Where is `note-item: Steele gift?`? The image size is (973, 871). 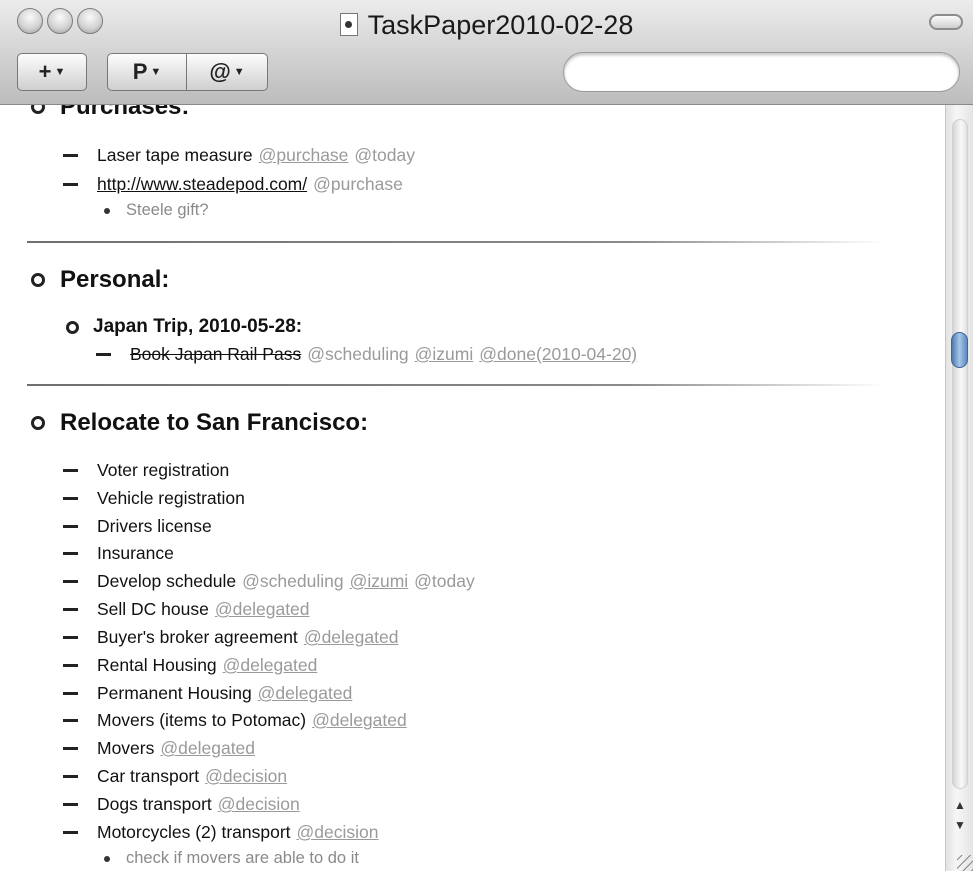 note-item: Steele gift? is located at coordinates (156, 210).